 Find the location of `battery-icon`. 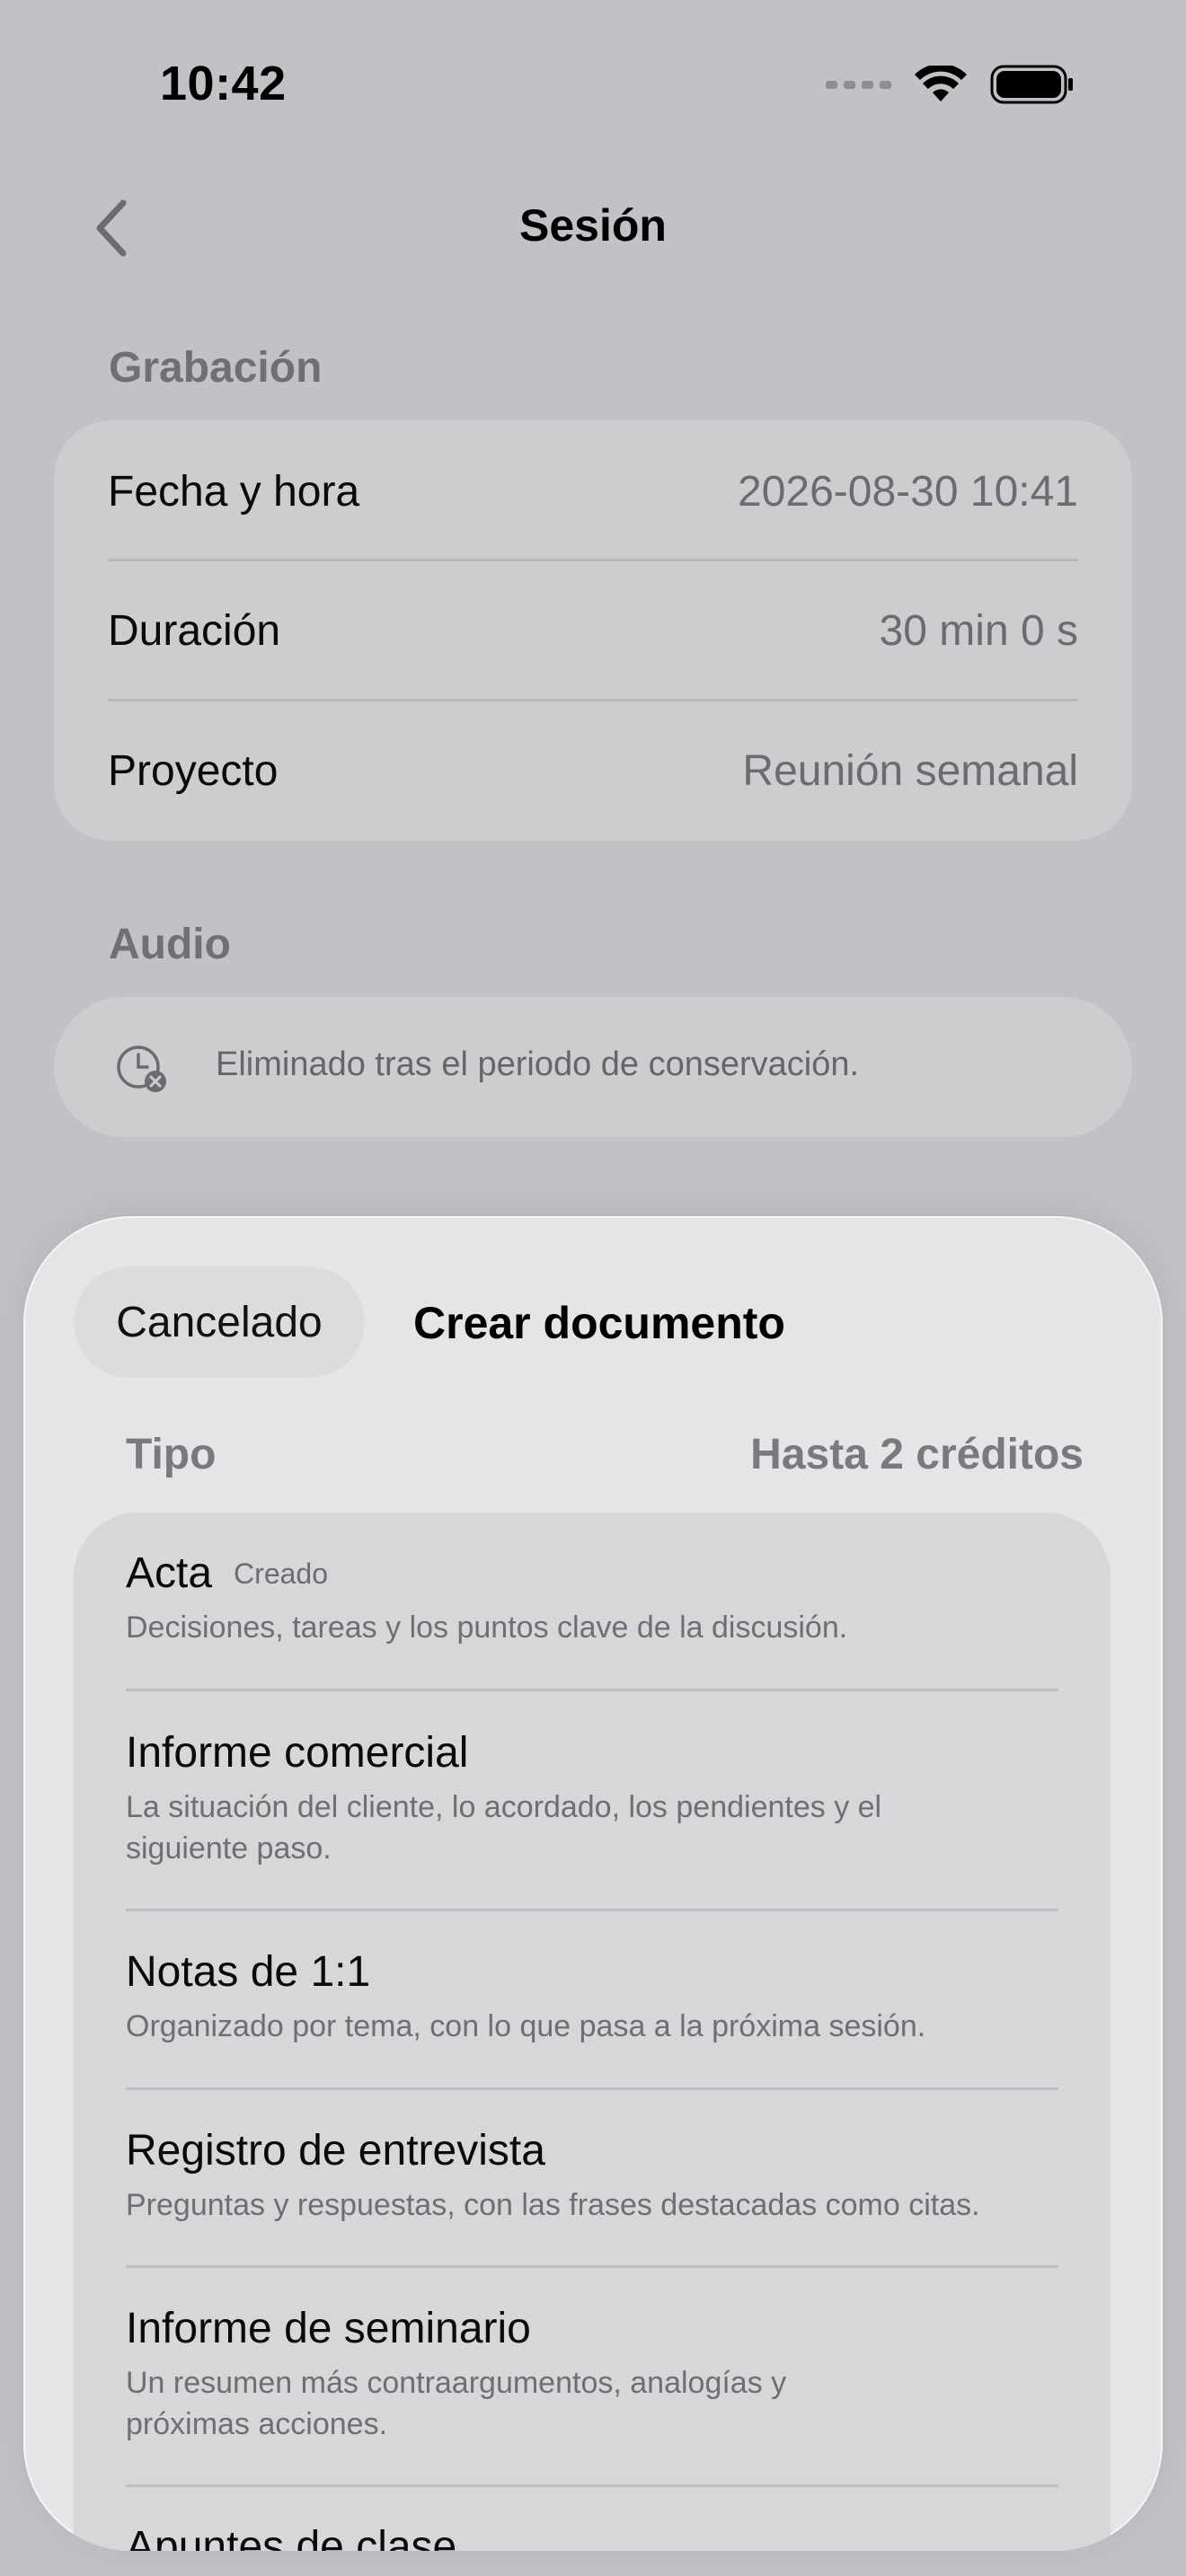

battery-icon is located at coordinates (1031, 84).